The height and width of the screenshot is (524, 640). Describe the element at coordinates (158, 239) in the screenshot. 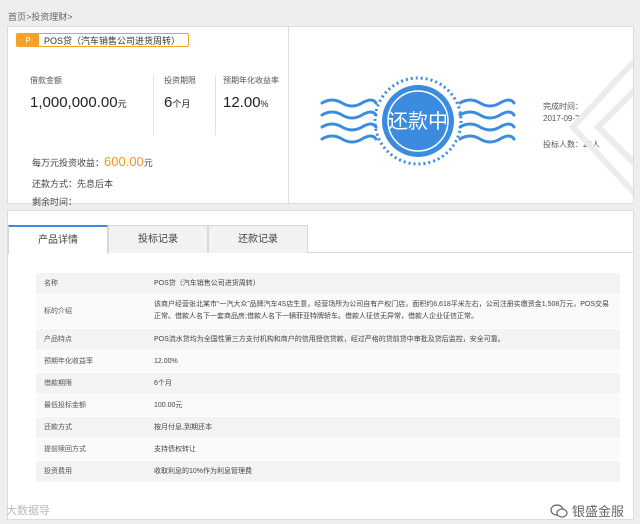

I see `tab-bid-records: 投标记录` at that location.